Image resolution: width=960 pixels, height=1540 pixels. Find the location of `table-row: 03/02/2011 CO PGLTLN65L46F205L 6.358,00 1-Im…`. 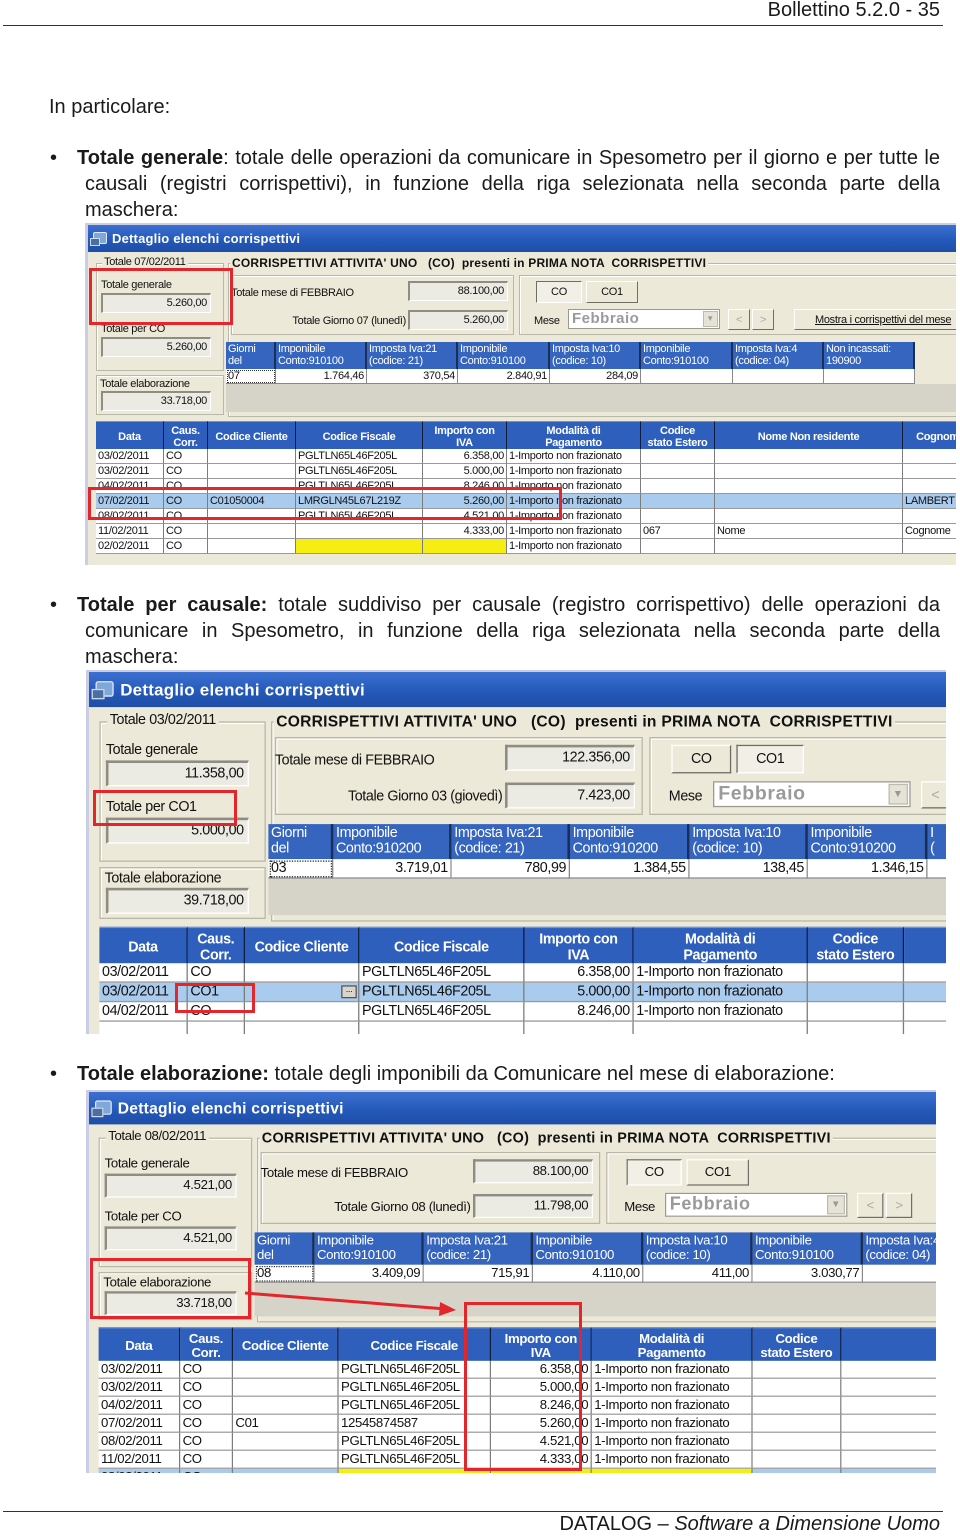

table-row: 03/02/2011 CO PGLTLN65L46F205L 6.358,00 1-Im… is located at coordinates (522, 973).